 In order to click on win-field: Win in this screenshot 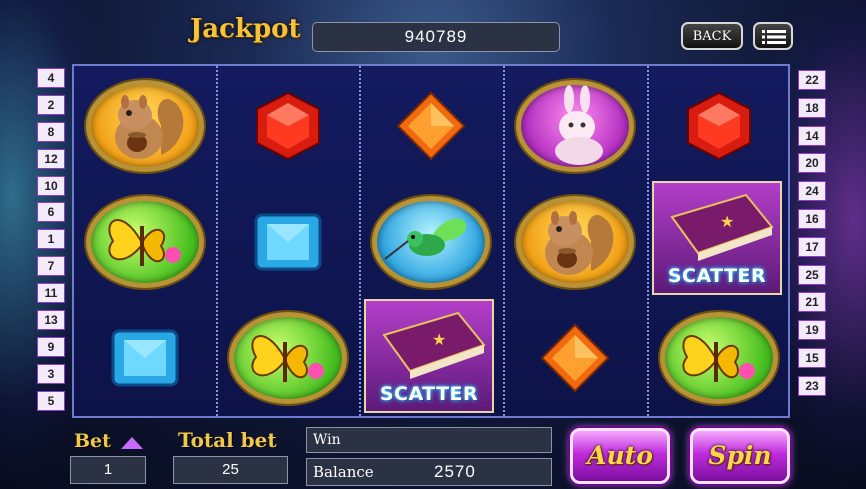, I will do `click(429, 440)`.